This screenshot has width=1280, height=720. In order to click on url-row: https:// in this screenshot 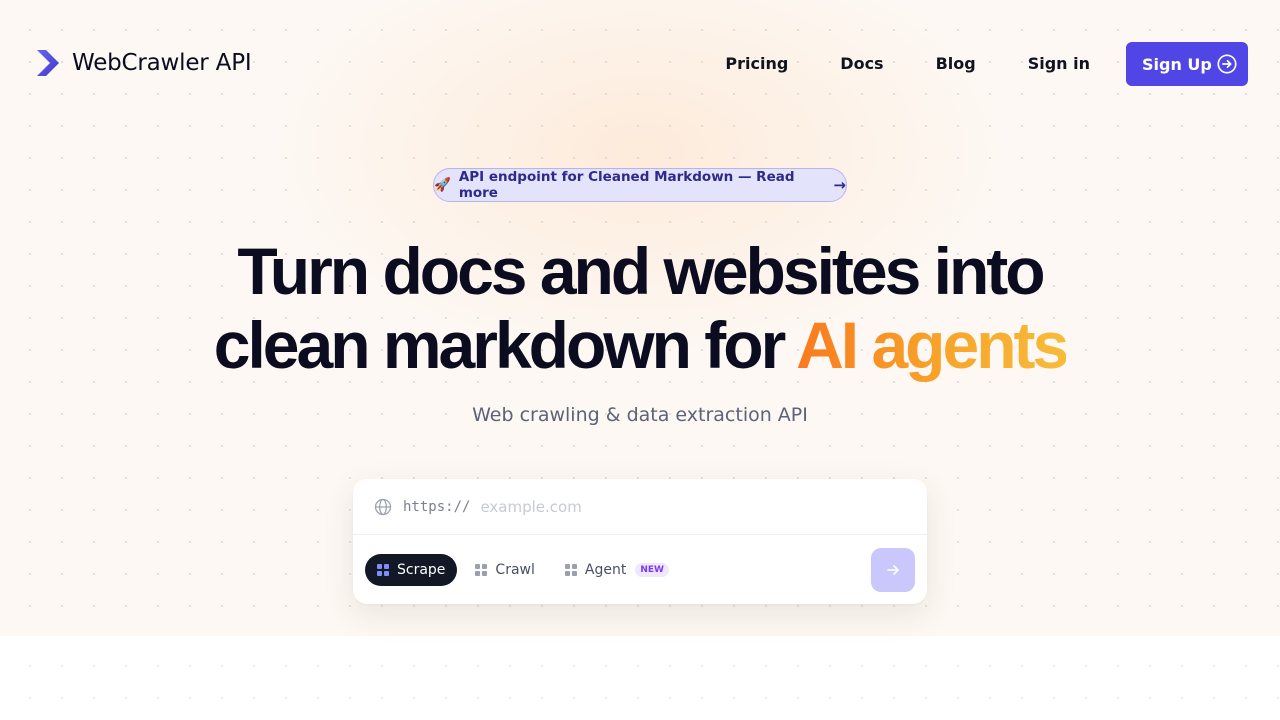, I will do `click(640, 507)`.